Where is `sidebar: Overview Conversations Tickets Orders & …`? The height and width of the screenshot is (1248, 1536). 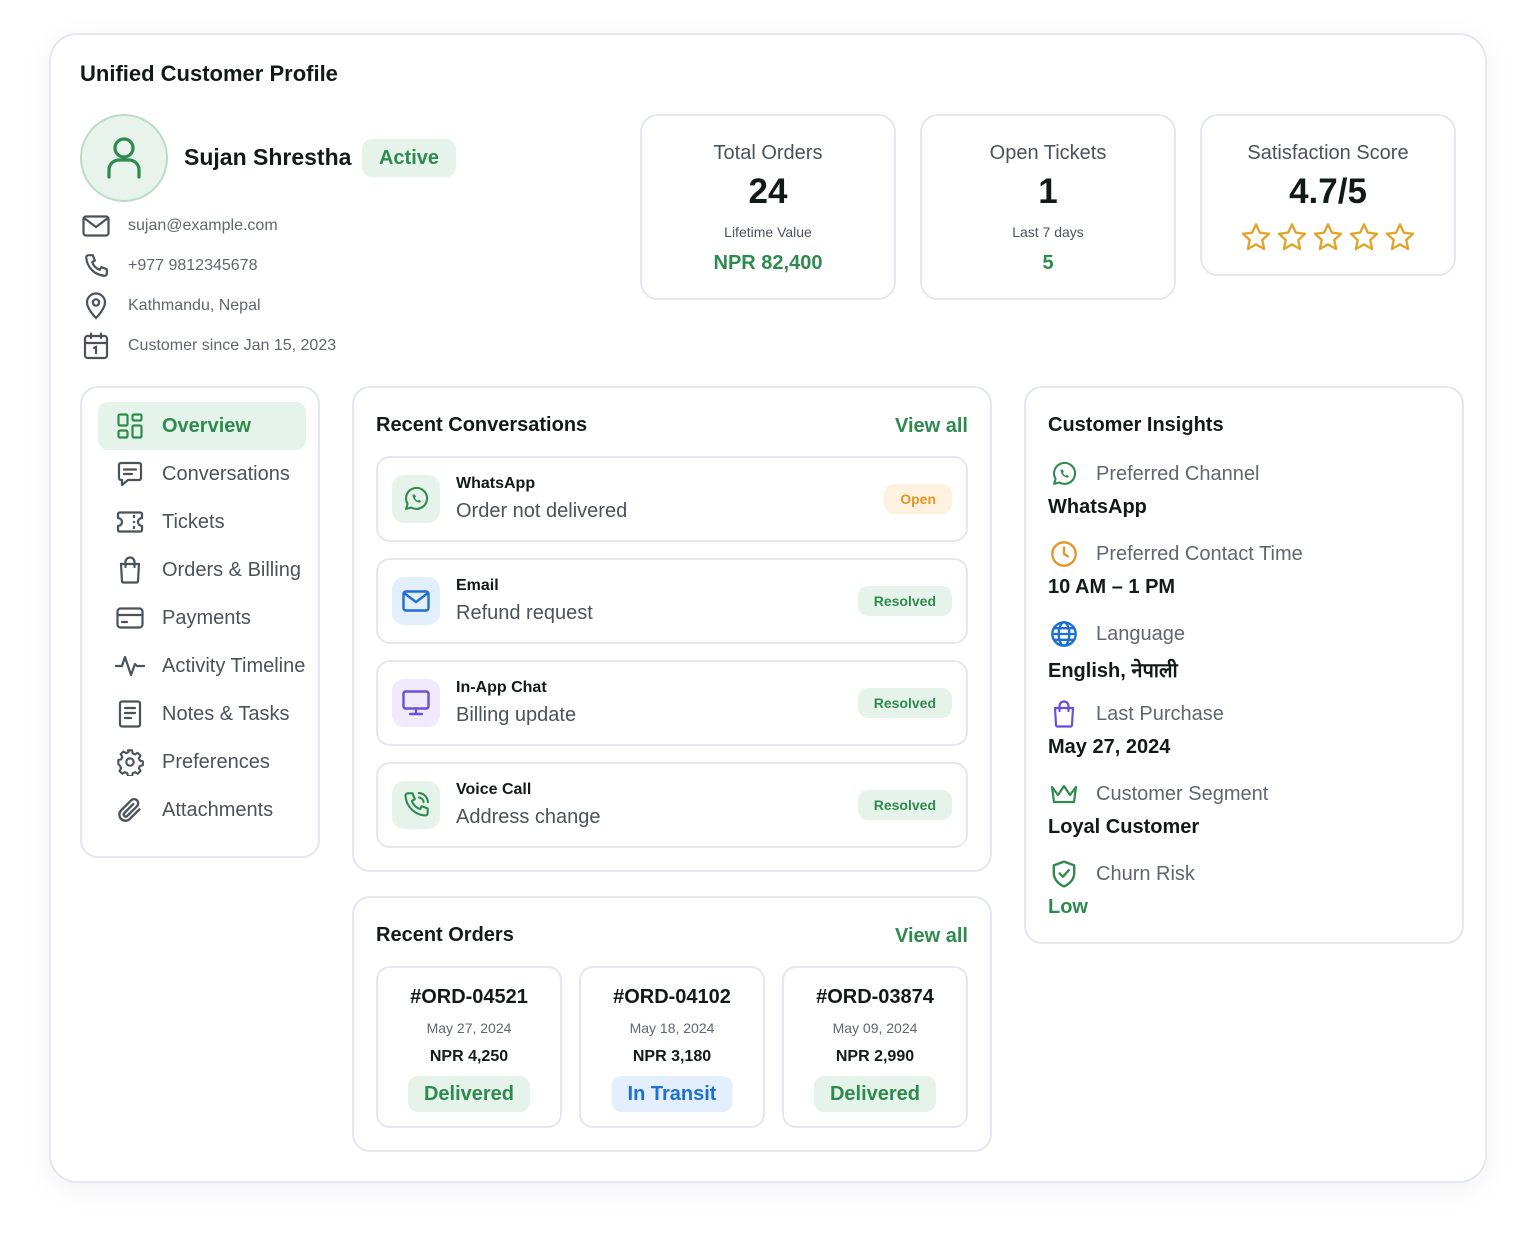 sidebar: Overview Conversations Tickets Orders & … is located at coordinates (200, 622).